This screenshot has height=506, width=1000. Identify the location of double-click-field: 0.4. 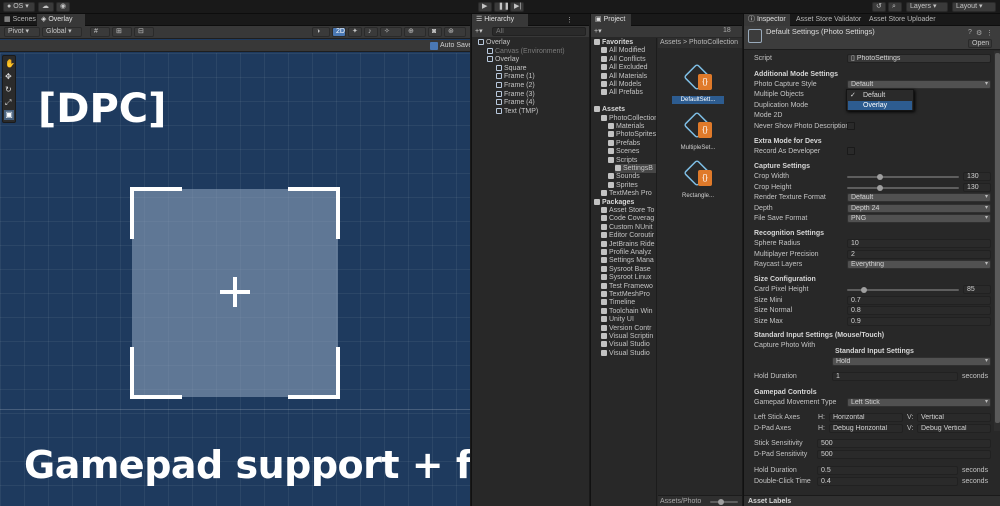
(887, 481).